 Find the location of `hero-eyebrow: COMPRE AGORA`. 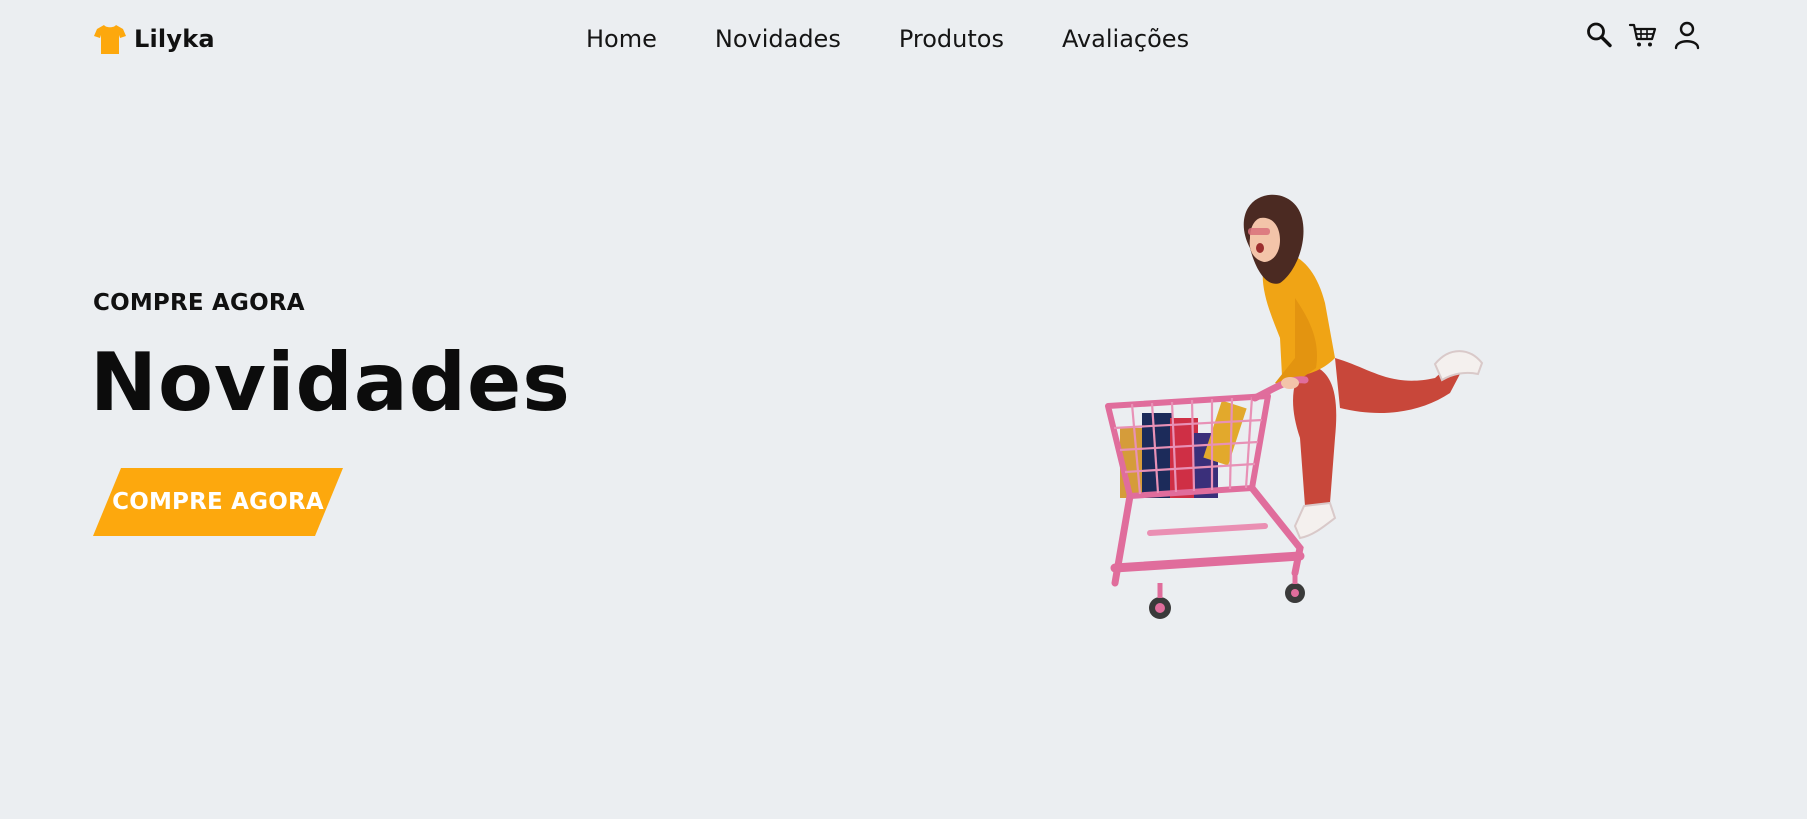

hero-eyebrow: COMPRE AGORA is located at coordinates (199, 303).